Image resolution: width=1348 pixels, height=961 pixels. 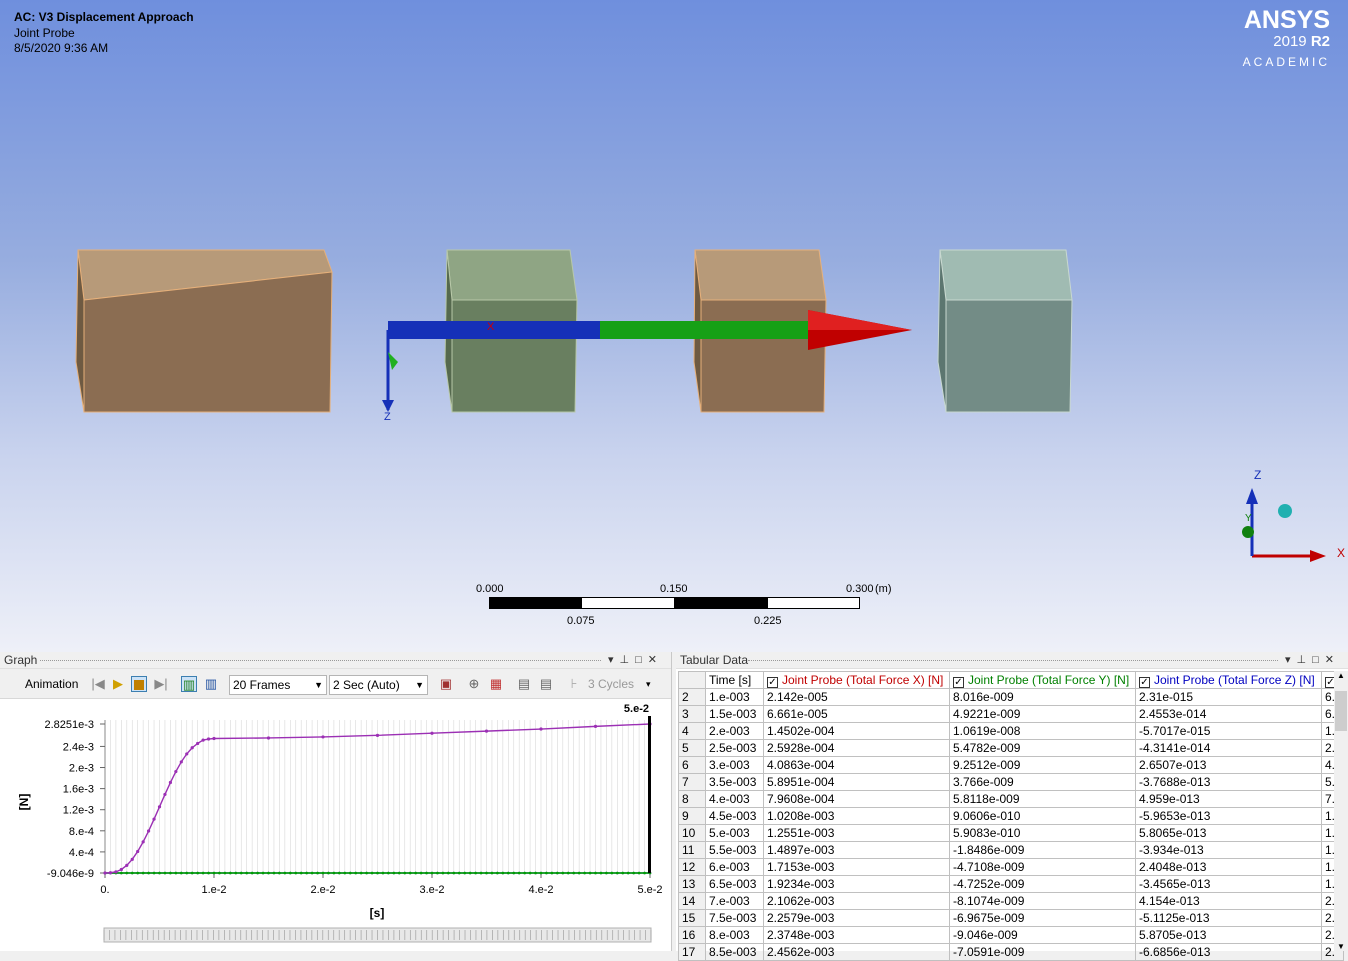 I want to click on table-cell: 5.8705e-013, so click(x=1228, y=935).